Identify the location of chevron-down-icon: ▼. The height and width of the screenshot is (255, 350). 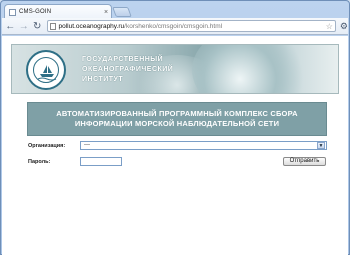
(321, 145).